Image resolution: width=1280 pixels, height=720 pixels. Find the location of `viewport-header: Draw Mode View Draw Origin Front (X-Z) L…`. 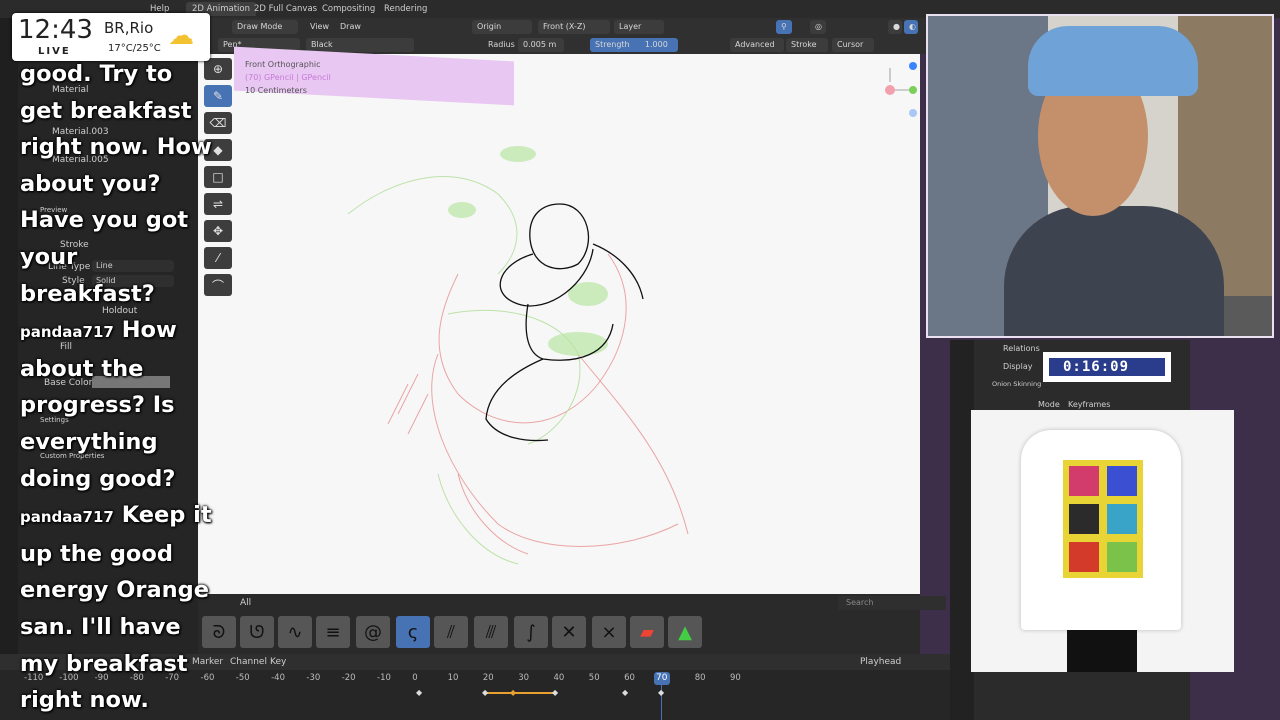

viewport-header: Draw Mode View Draw Origin Front (X-Z) L… is located at coordinates (562, 27).